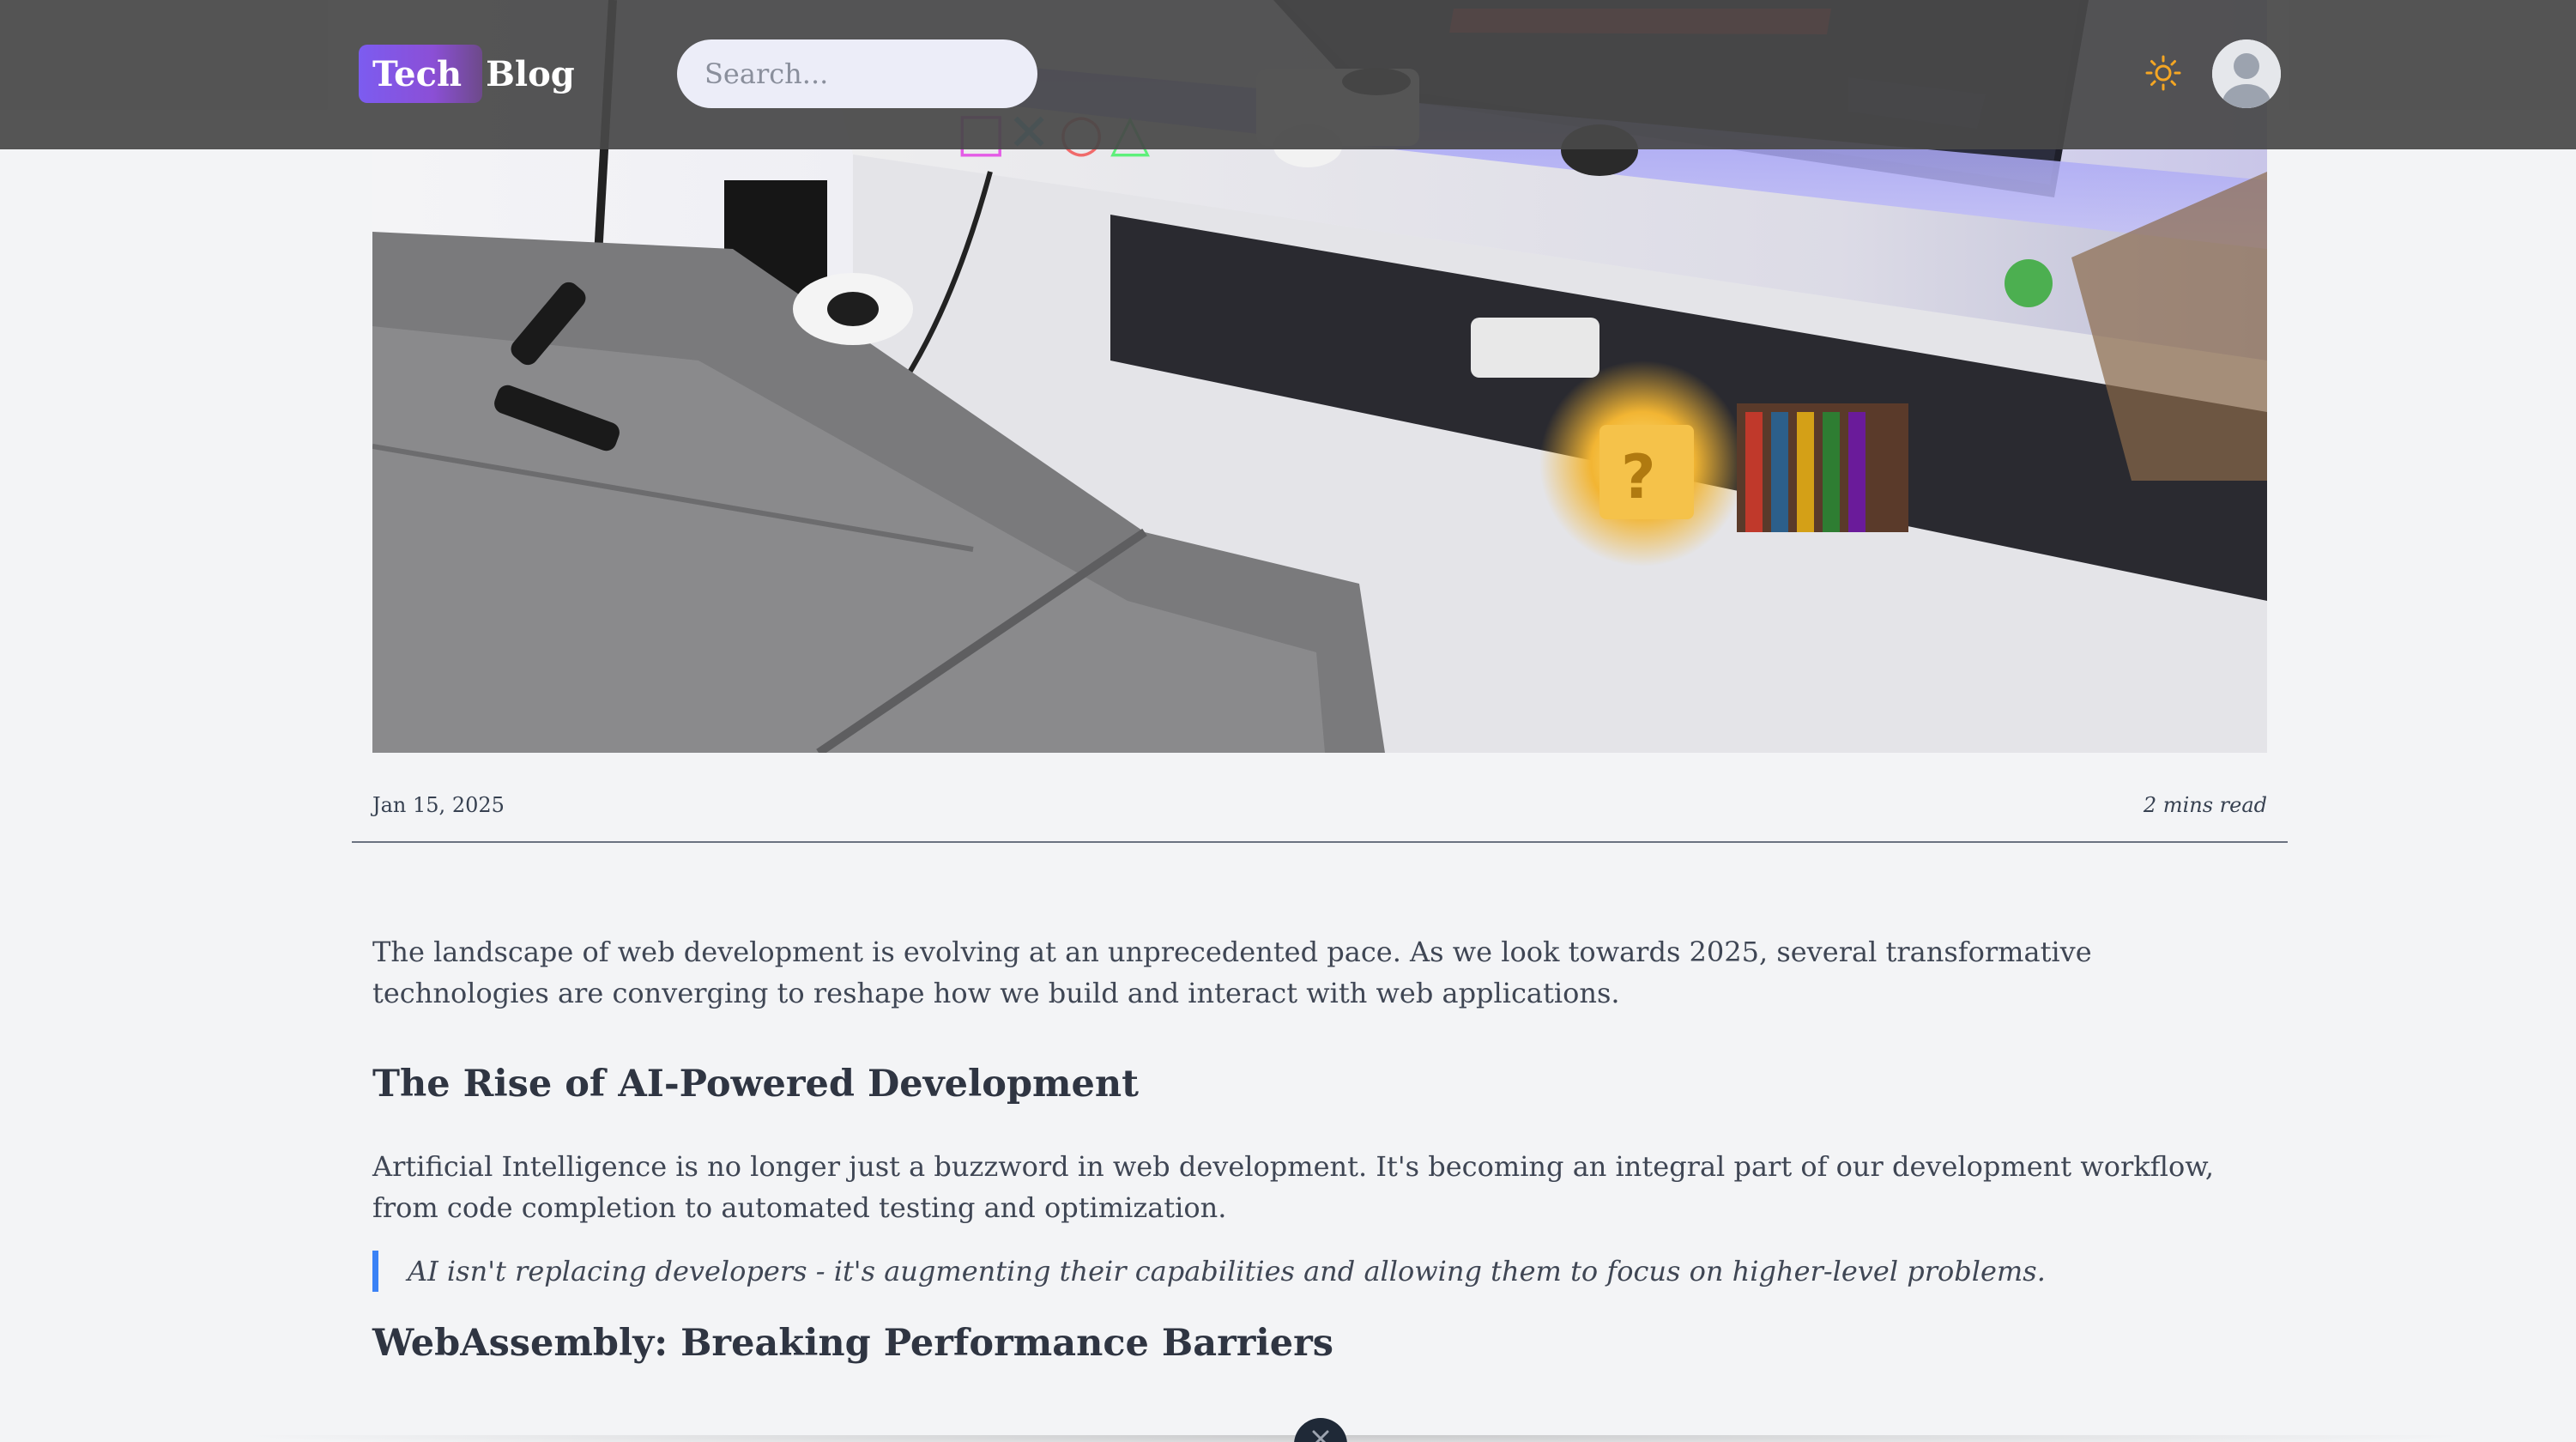 The height and width of the screenshot is (1442, 2576). I want to click on user-avatar-icon, so click(2246, 73).